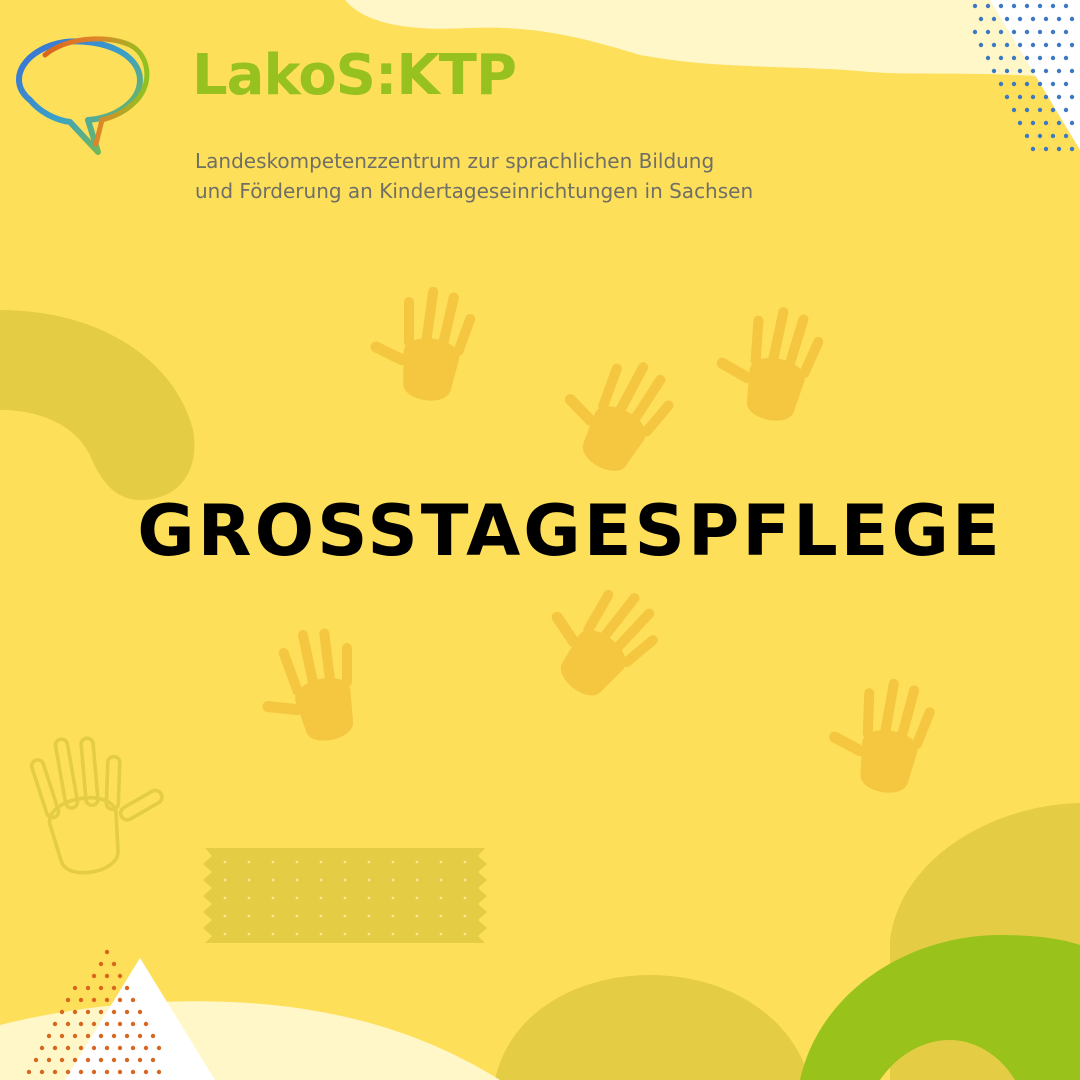 This screenshot has height=1080, width=1080. Describe the element at coordinates (614, 410) in the screenshot. I see `handprint-icon` at that location.